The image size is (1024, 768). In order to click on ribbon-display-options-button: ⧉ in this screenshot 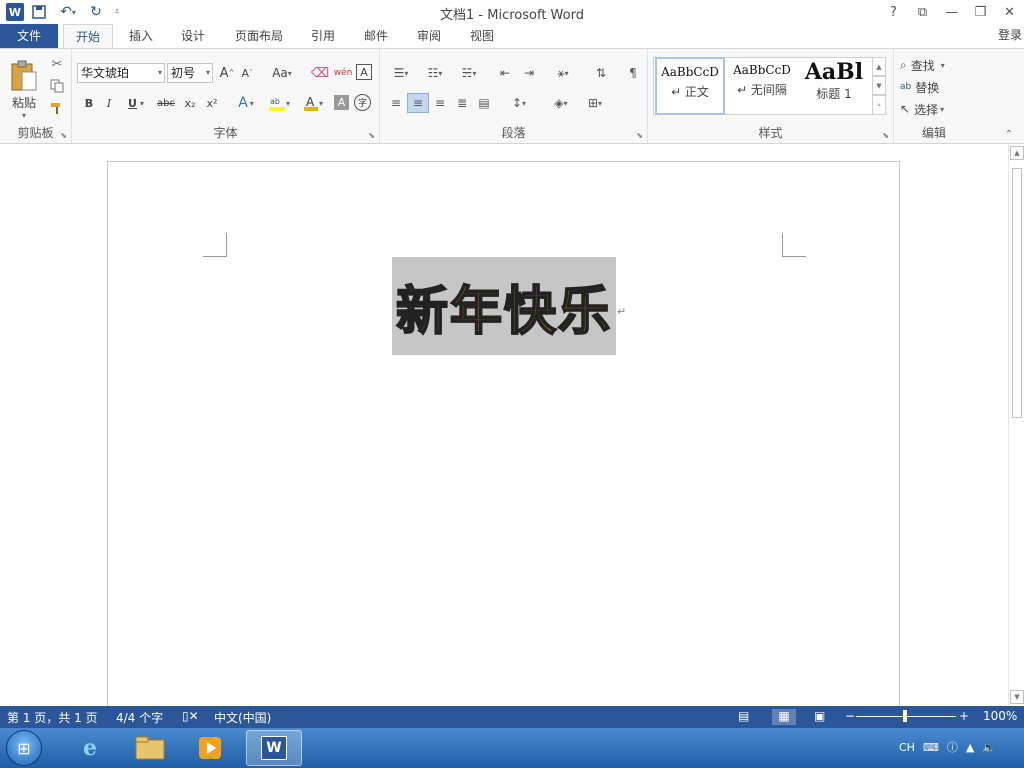, I will do `click(922, 12)`.